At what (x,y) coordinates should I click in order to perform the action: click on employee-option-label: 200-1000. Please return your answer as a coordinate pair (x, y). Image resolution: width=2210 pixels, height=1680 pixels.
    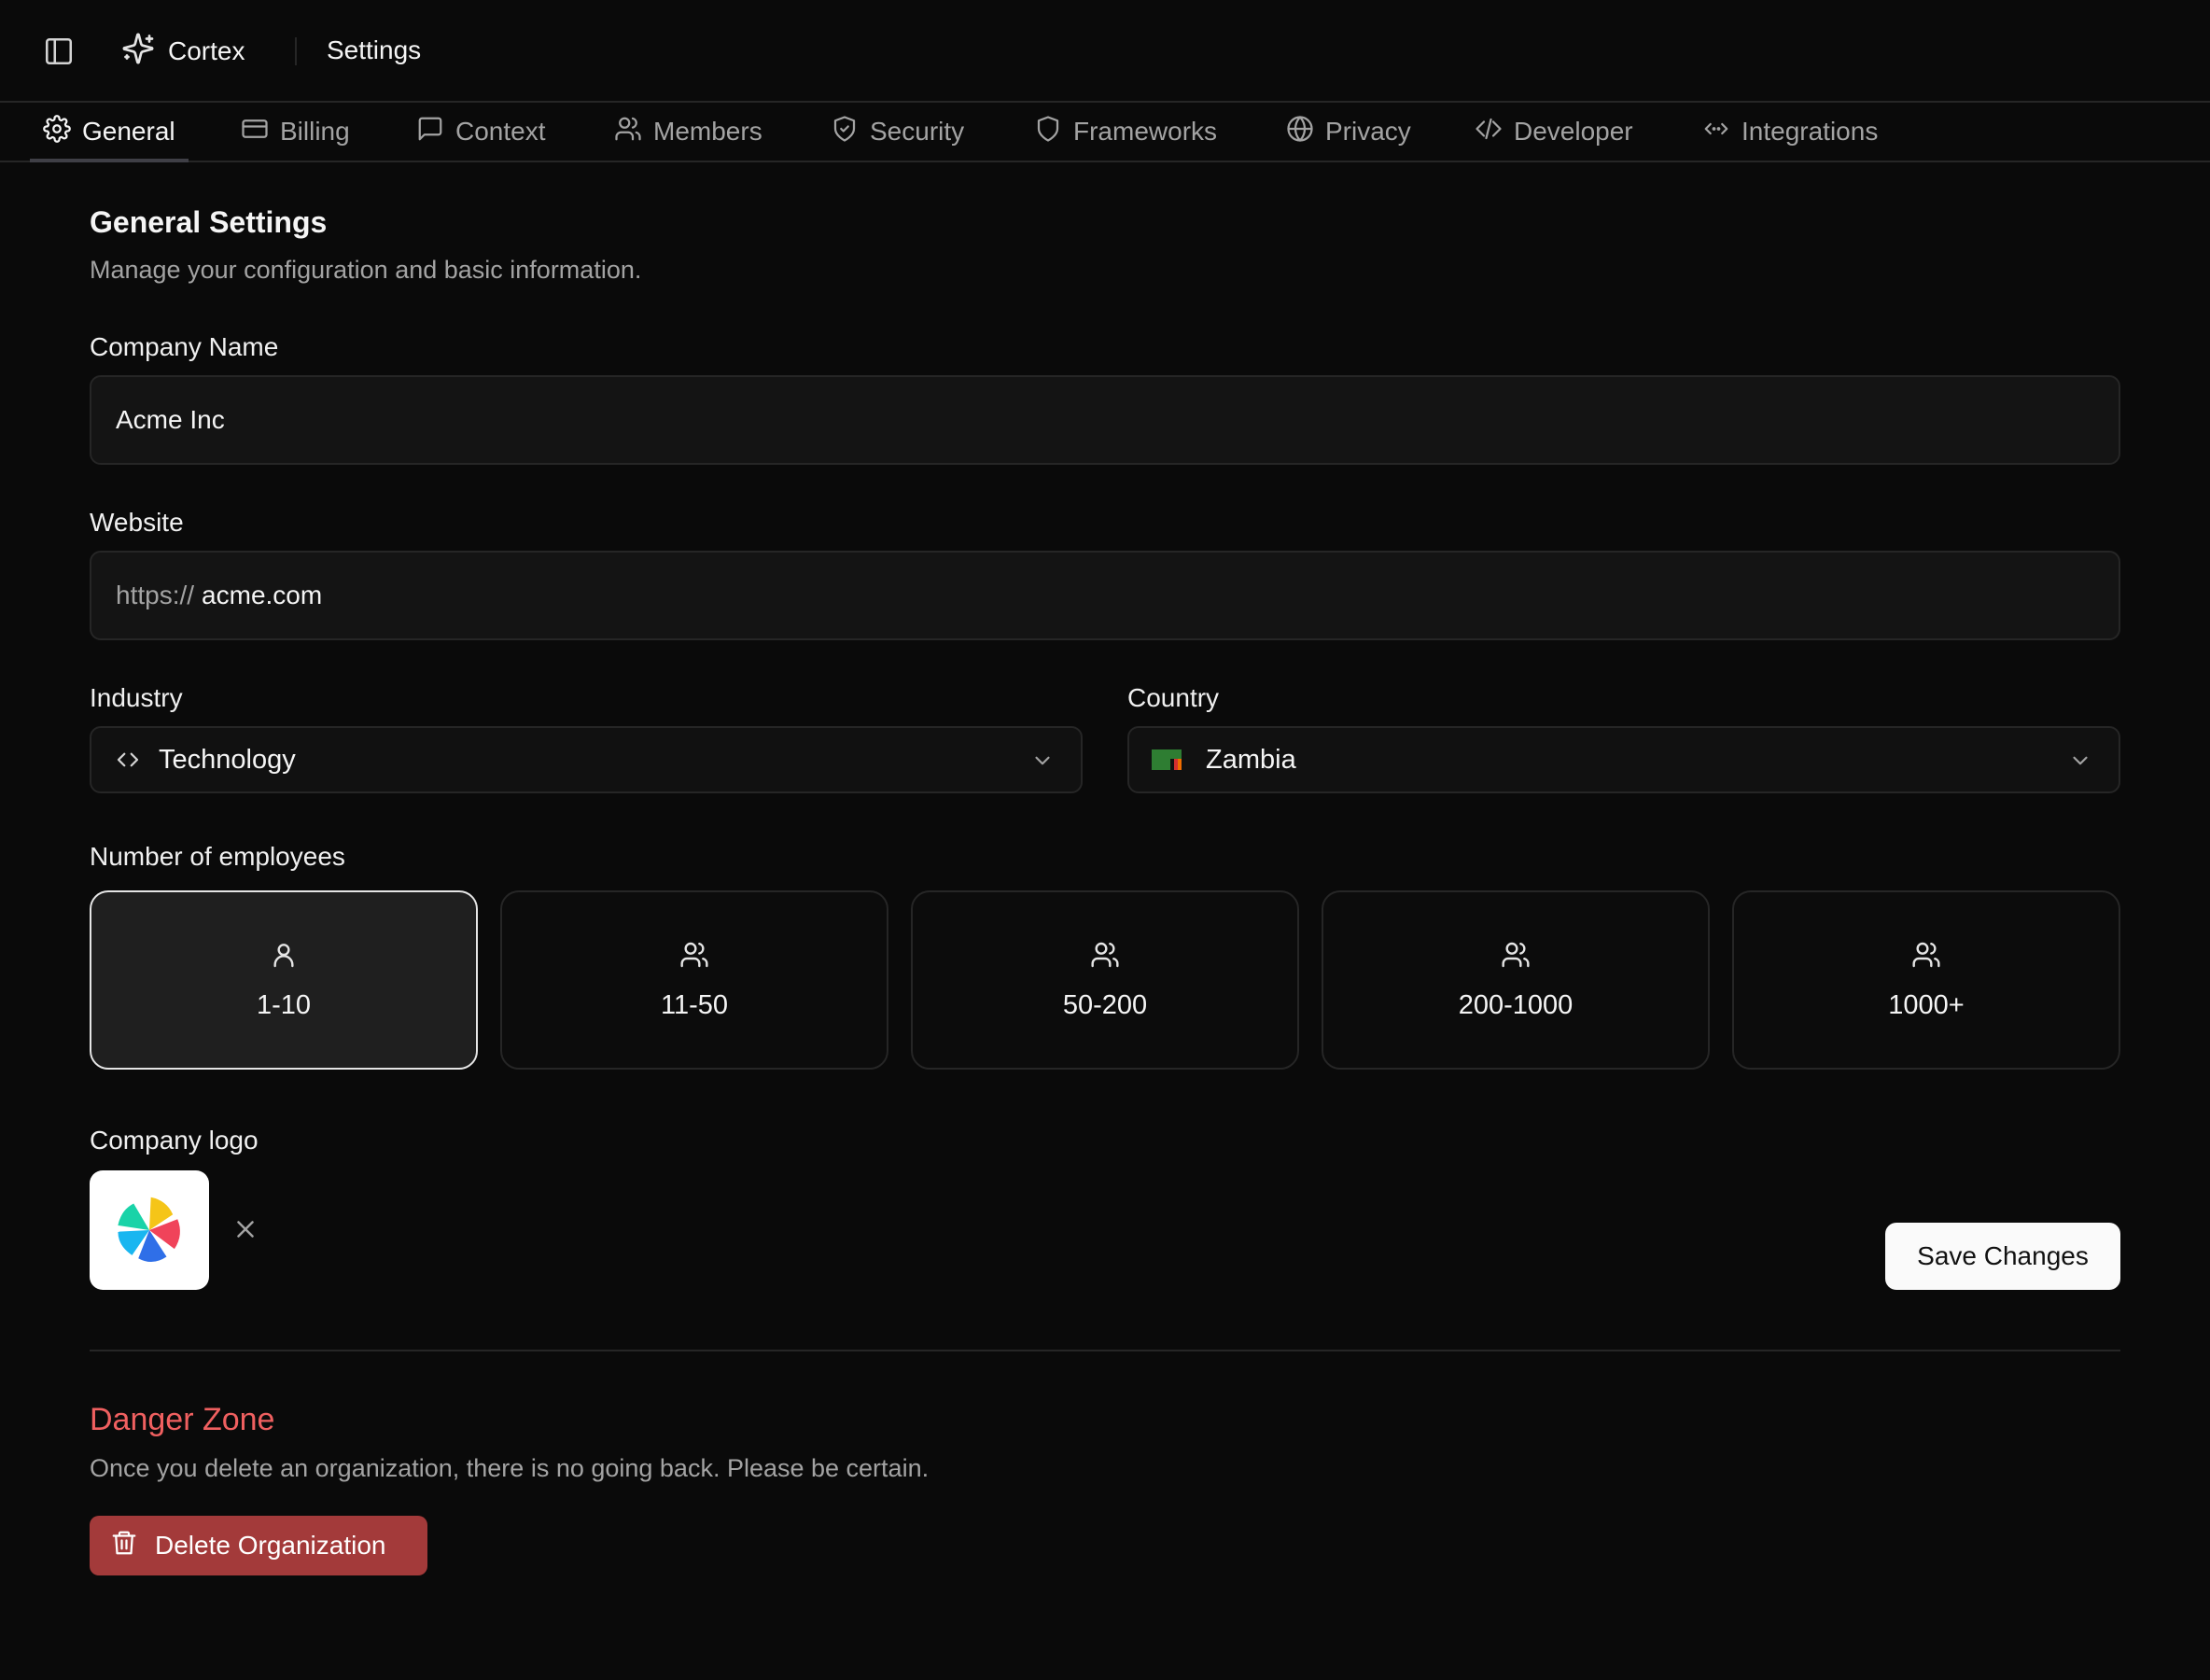
    Looking at the image, I should click on (1516, 1004).